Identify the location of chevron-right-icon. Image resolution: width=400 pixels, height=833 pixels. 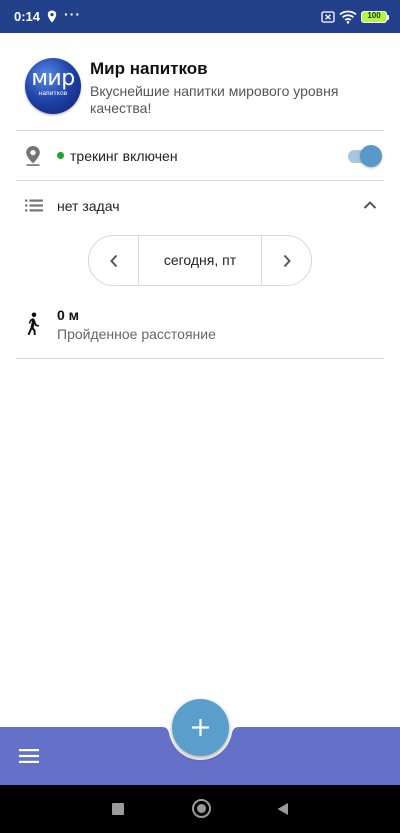
(287, 261).